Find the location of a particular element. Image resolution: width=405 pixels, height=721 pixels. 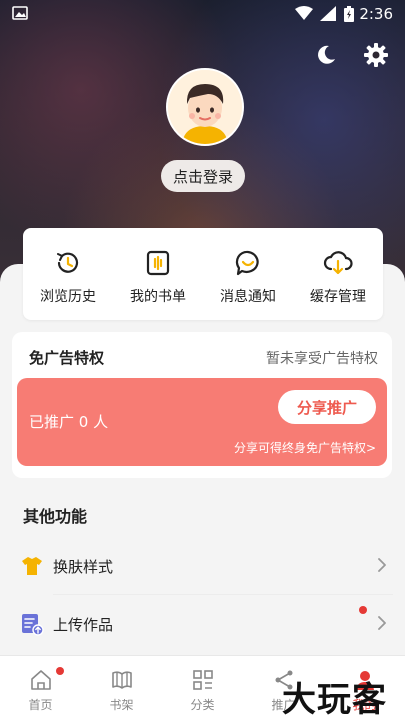

night-mode-button is located at coordinates (326, 55).